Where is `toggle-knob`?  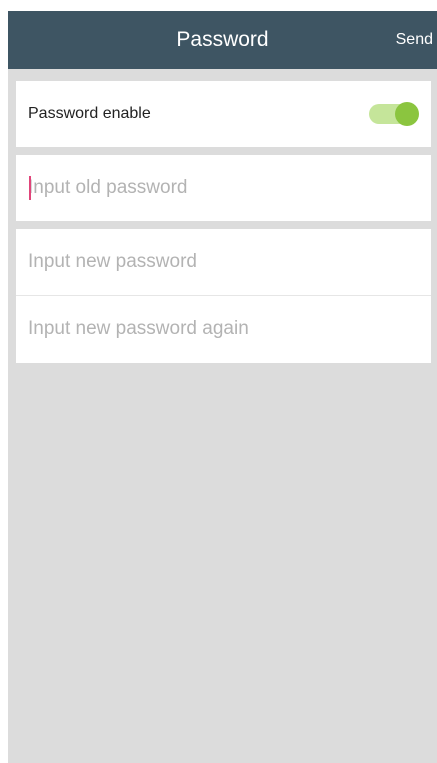
toggle-knob is located at coordinates (407, 114).